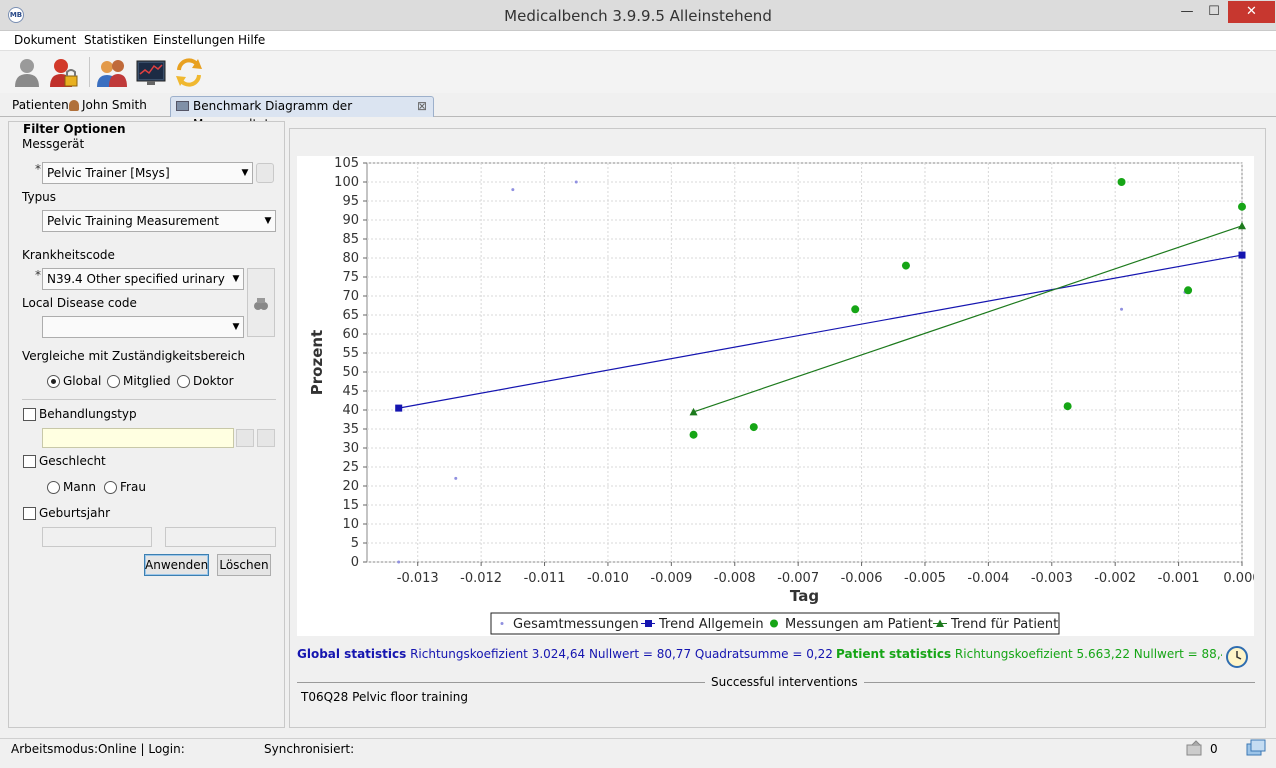 The height and width of the screenshot is (768, 1276). I want to click on user-icon, so click(27, 72).